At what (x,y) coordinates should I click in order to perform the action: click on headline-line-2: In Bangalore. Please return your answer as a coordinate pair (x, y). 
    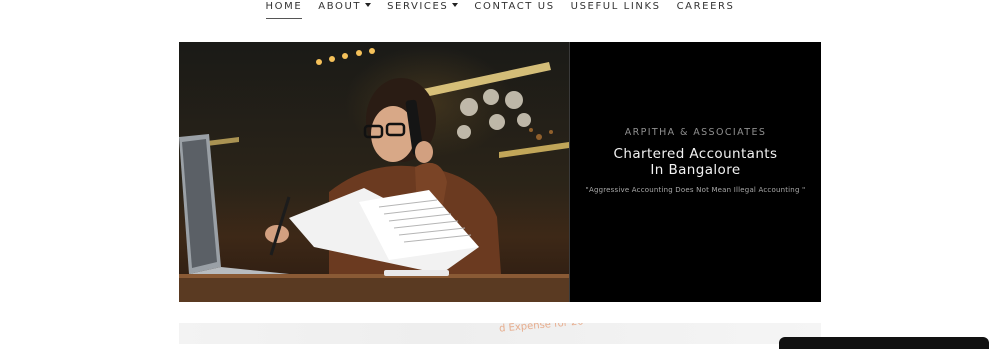
    Looking at the image, I should click on (695, 170).